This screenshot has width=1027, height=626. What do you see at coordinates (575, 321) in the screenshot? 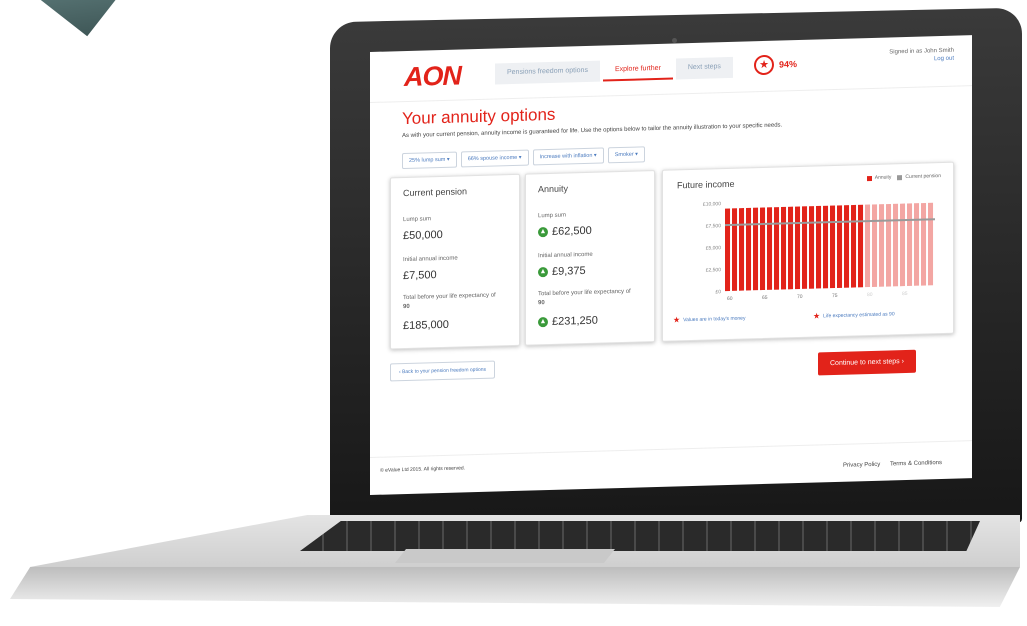
I see `annuity-total-value: £231,250` at bounding box center [575, 321].